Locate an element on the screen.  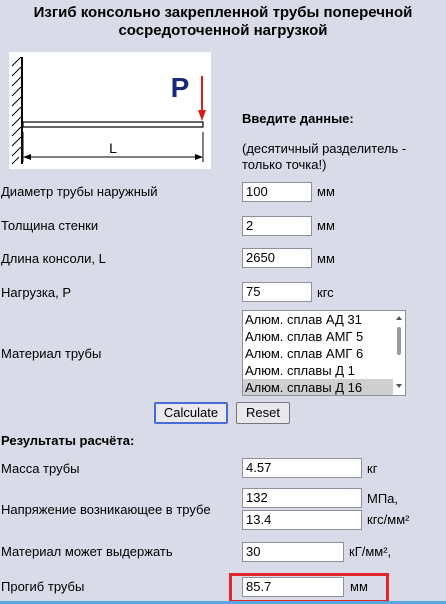
input-note: (десятичный разделитель - только точка!) is located at coordinates (324, 156).